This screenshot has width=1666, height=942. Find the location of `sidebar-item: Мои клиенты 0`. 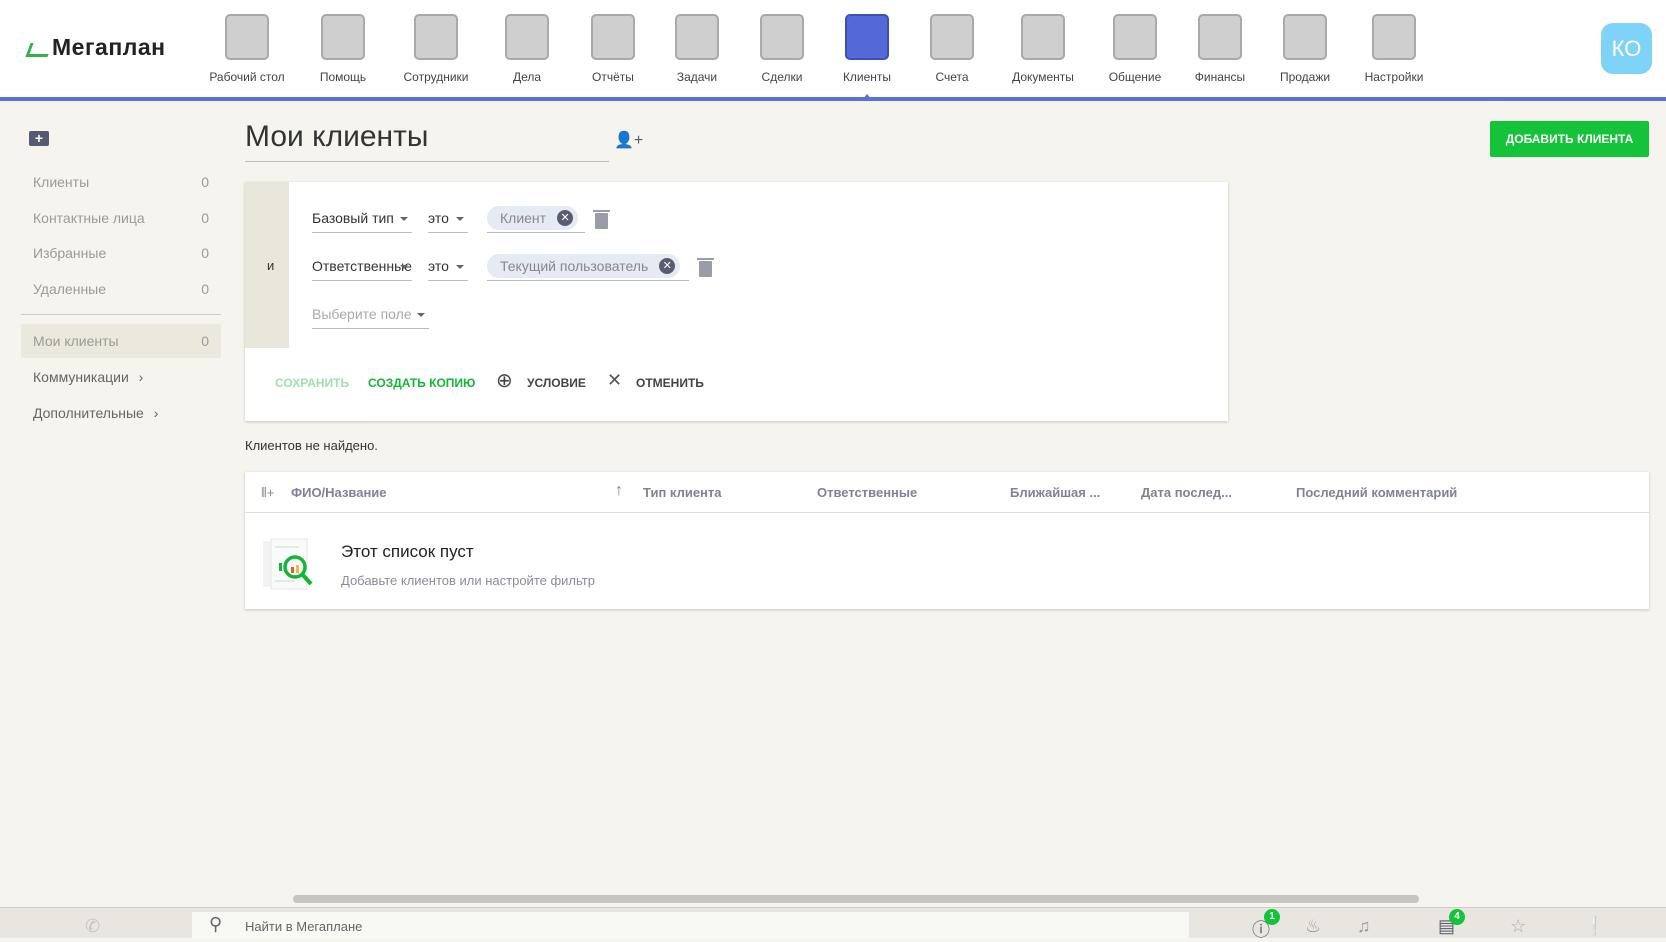

sidebar-item: Мои клиенты 0 is located at coordinates (121, 341).